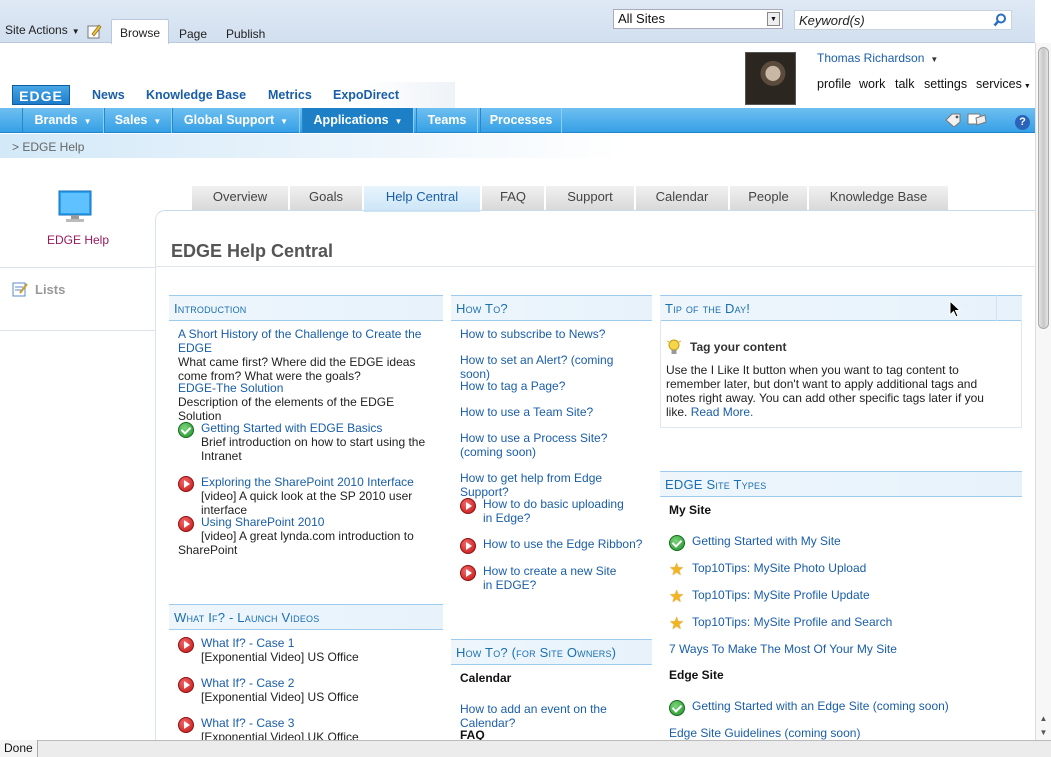  Describe the element at coordinates (521, 120) in the screenshot. I see `nav-processes: Processes` at that location.